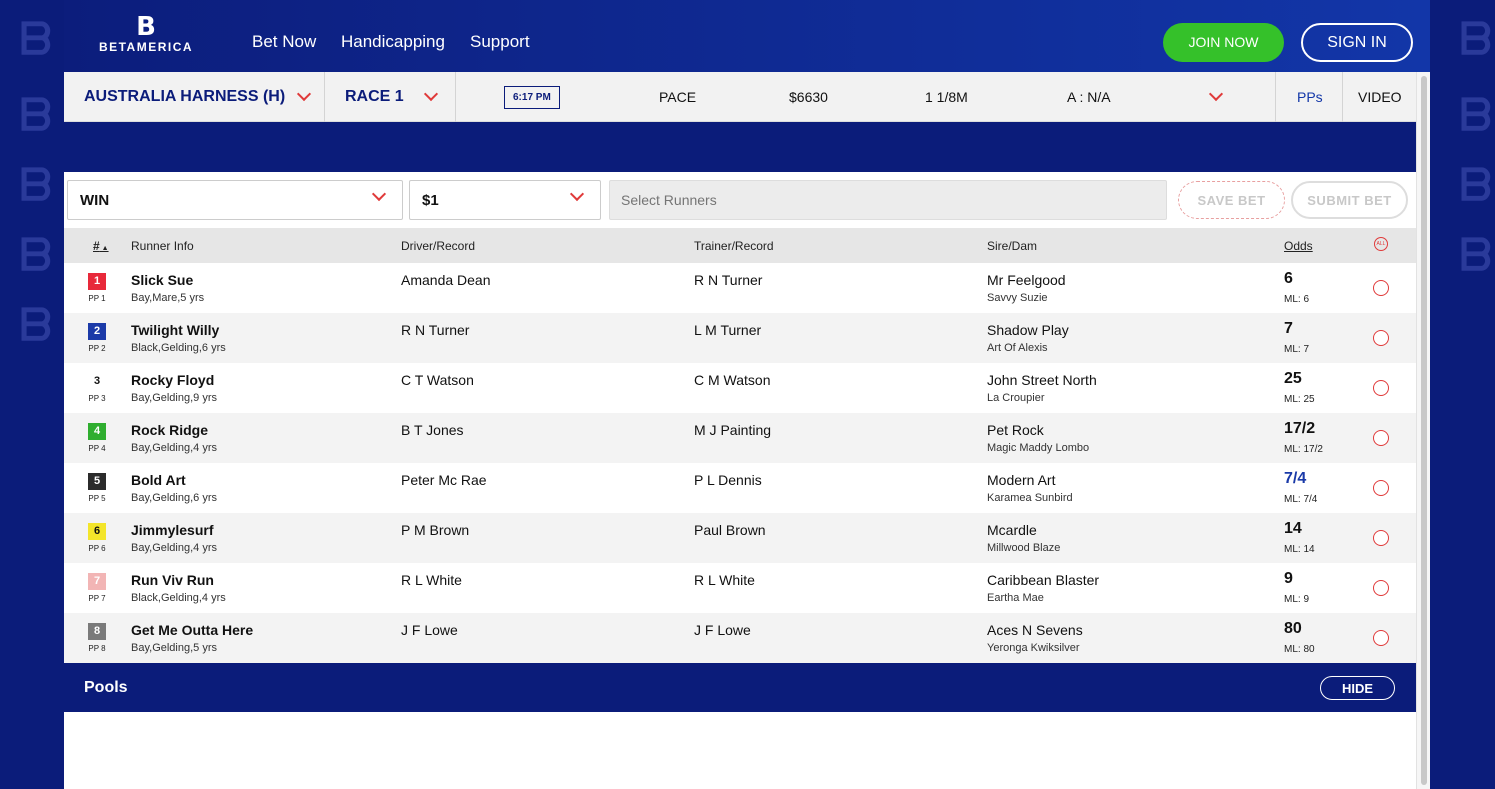 Image resolution: width=1495 pixels, height=789 pixels. What do you see at coordinates (235, 200) in the screenshot?
I see `bet-type-select: WIN` at bounding box center [235, 200].